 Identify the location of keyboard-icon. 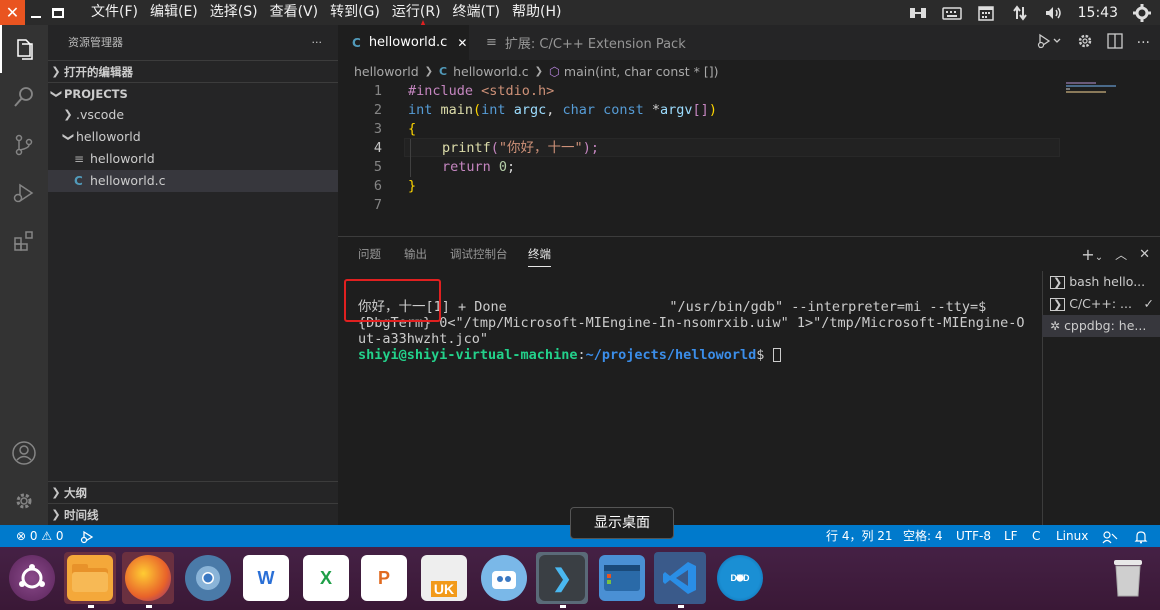
(951, 13).